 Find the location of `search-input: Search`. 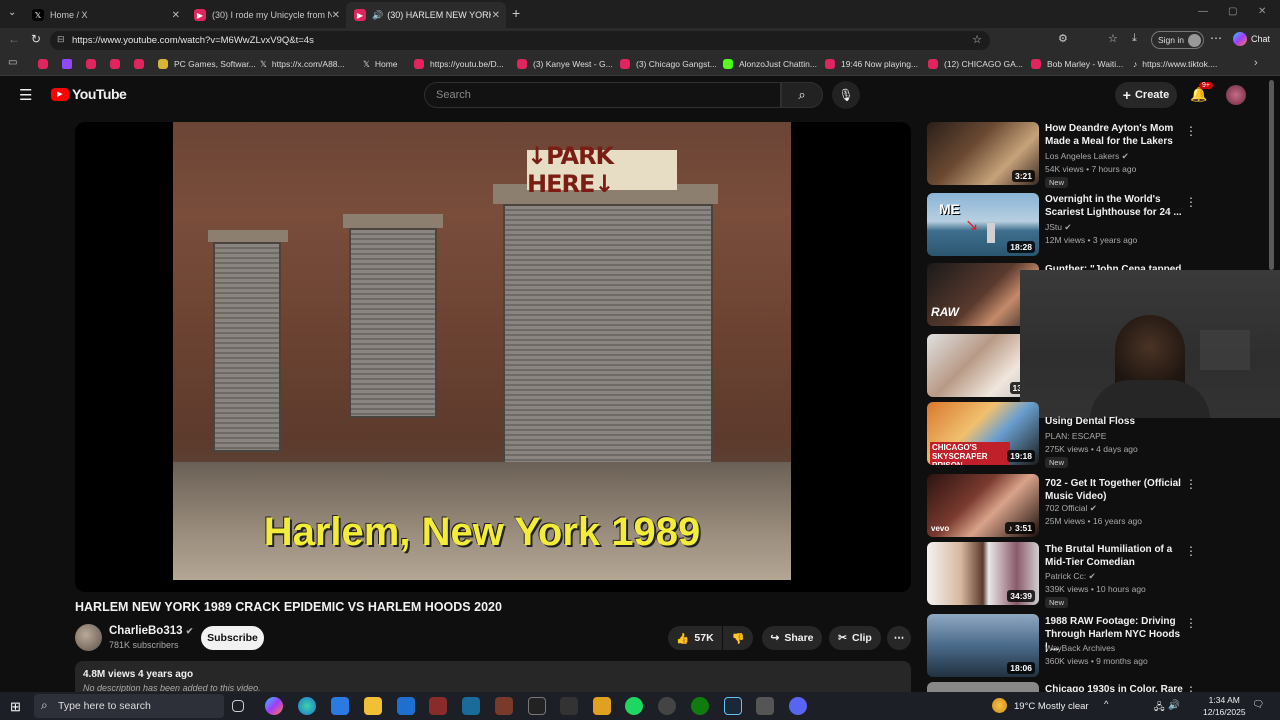

search-input: Search is located at coordinates (602, 95).